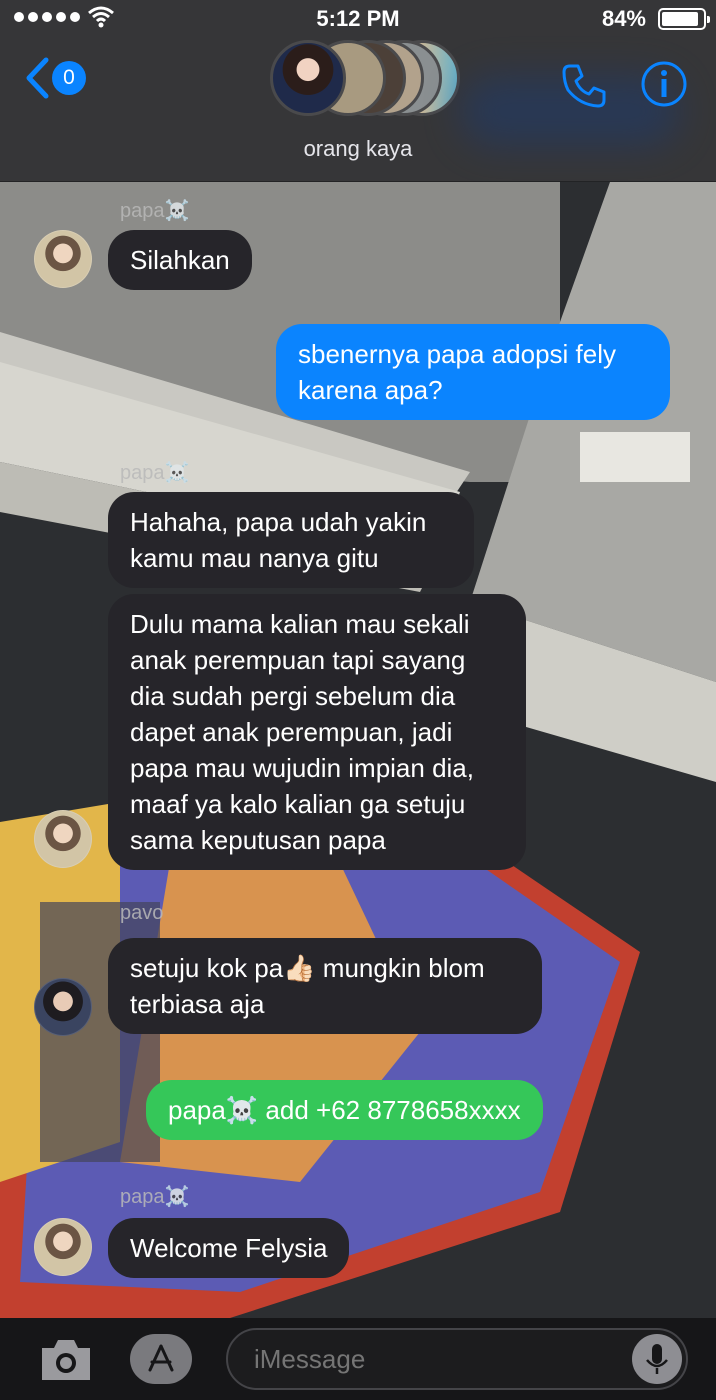 This screenshot has height=1400, width=716. What do you see at coordinates (358, 18) in the screenshot?
I see `status-bar: 5:12 PM 84%` at bounding box center [358, 18].